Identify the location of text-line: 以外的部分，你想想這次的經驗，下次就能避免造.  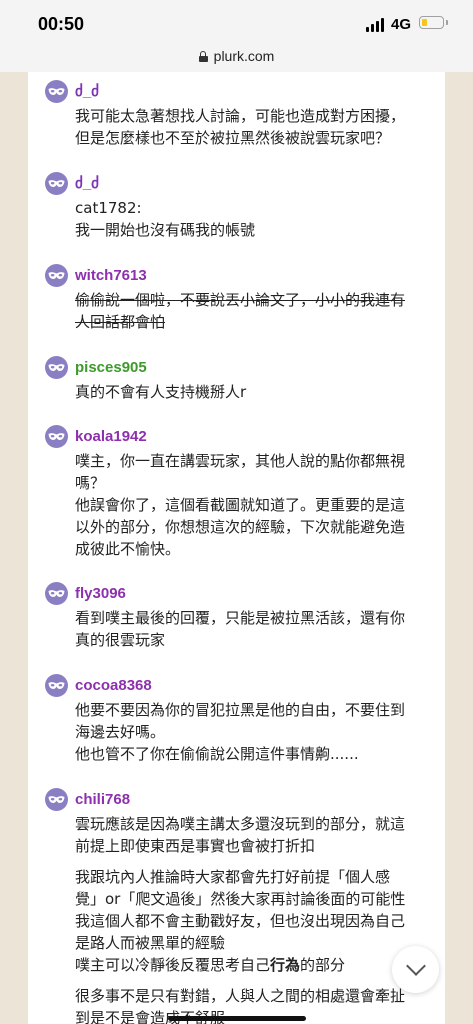
(240, 527).